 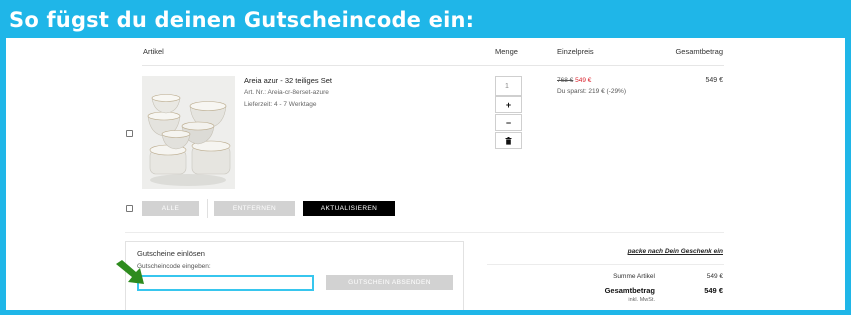 I want to click on summary-divider, so click(x=605, y=264).